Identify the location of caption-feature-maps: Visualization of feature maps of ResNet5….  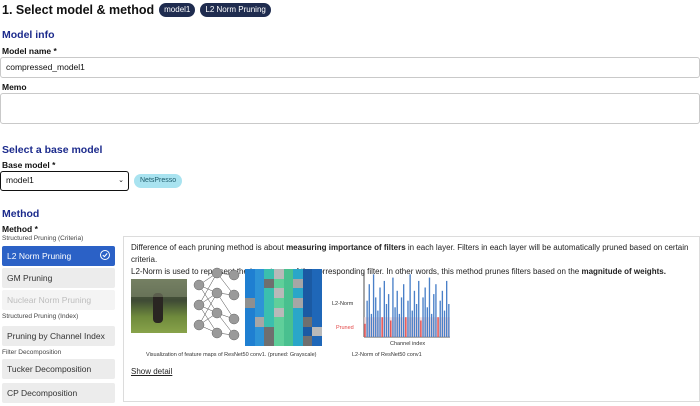
(231, 355).